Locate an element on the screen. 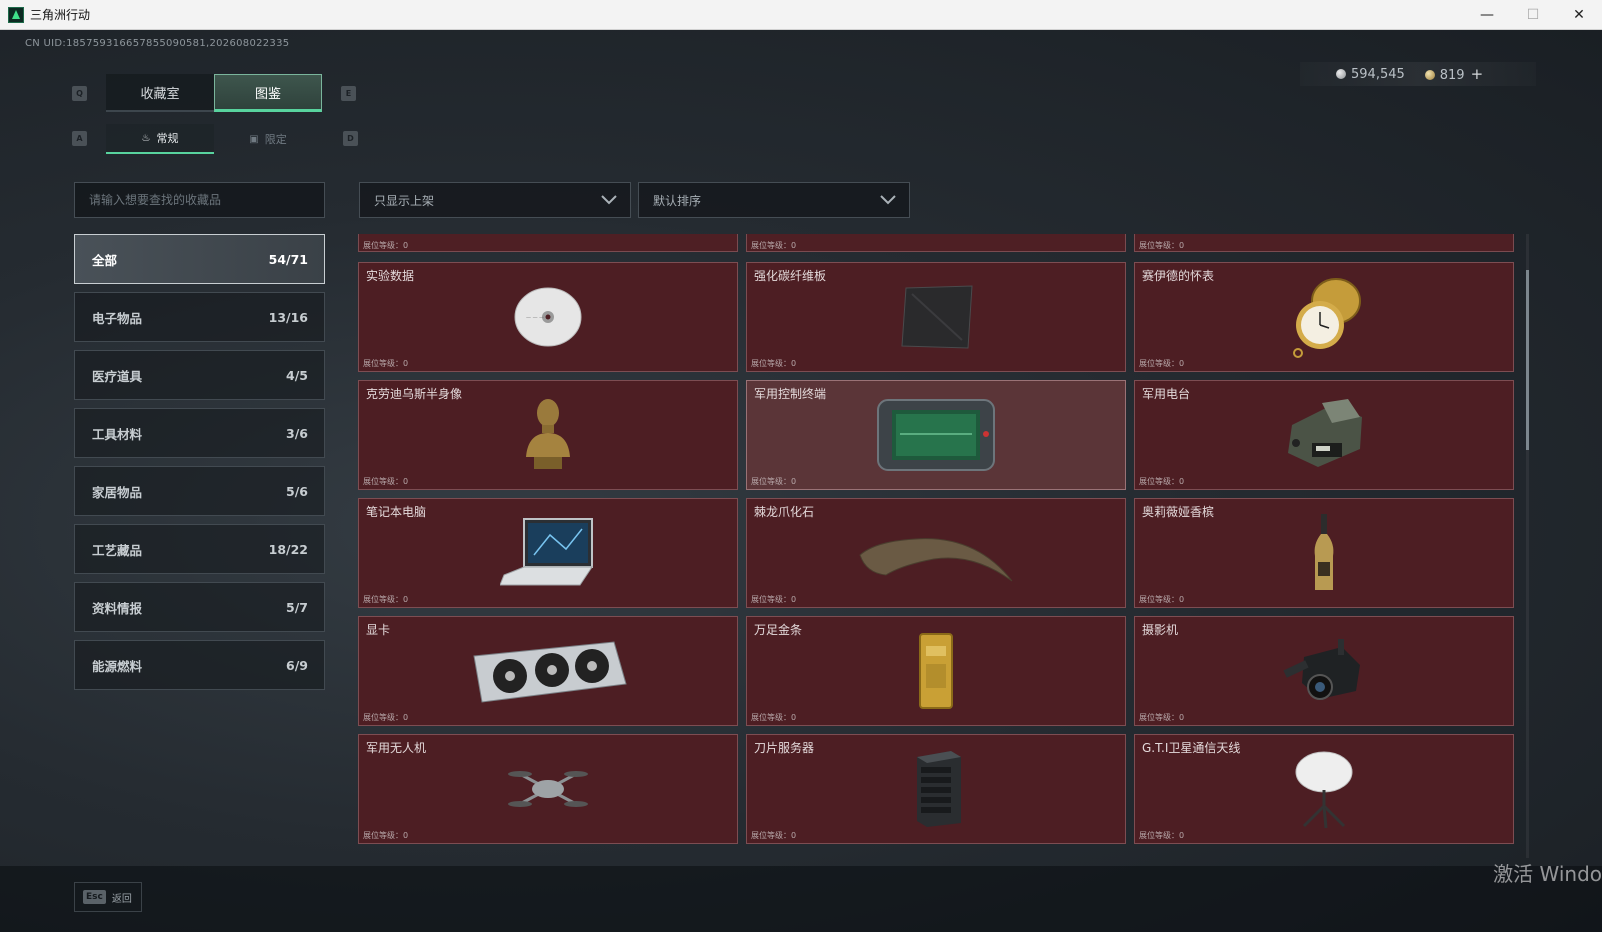  drone-icon is located at coordinates (548, 789).